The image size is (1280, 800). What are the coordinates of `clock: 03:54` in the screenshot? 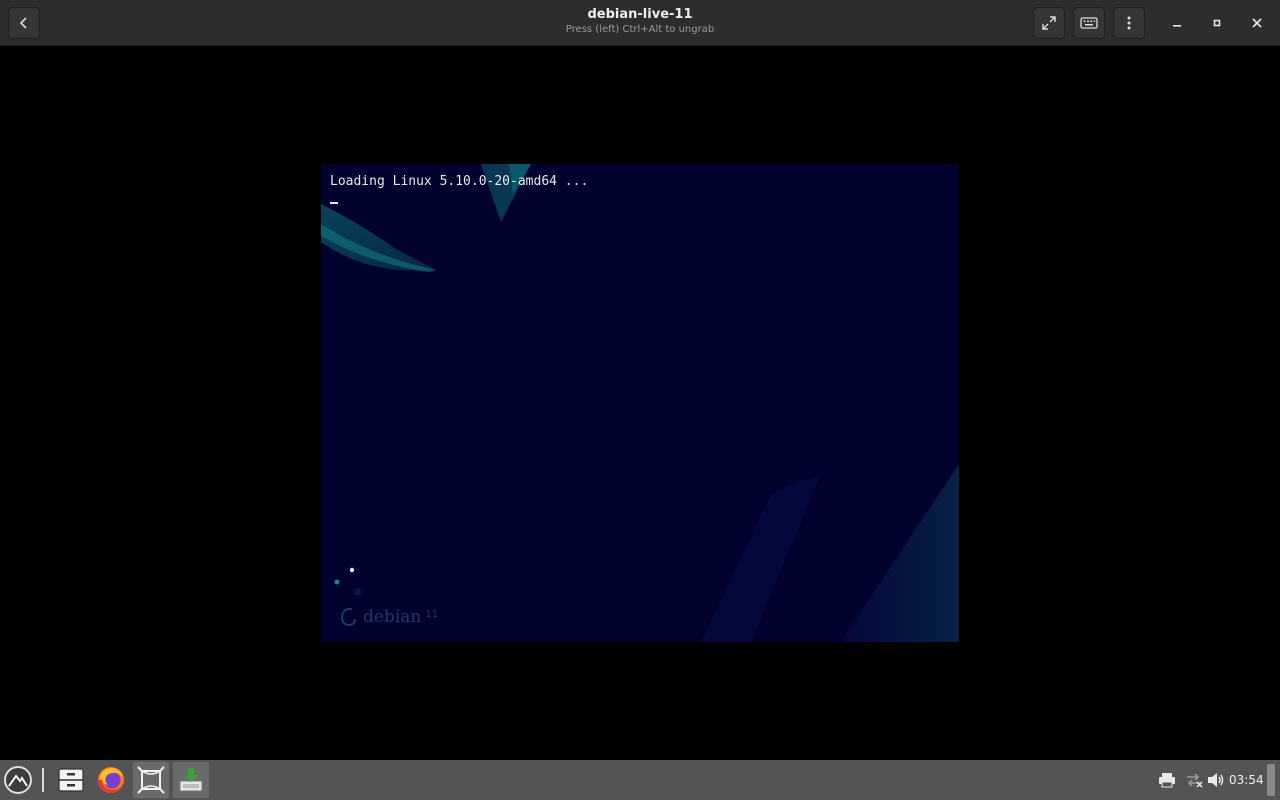 It's located at (1246, 780).